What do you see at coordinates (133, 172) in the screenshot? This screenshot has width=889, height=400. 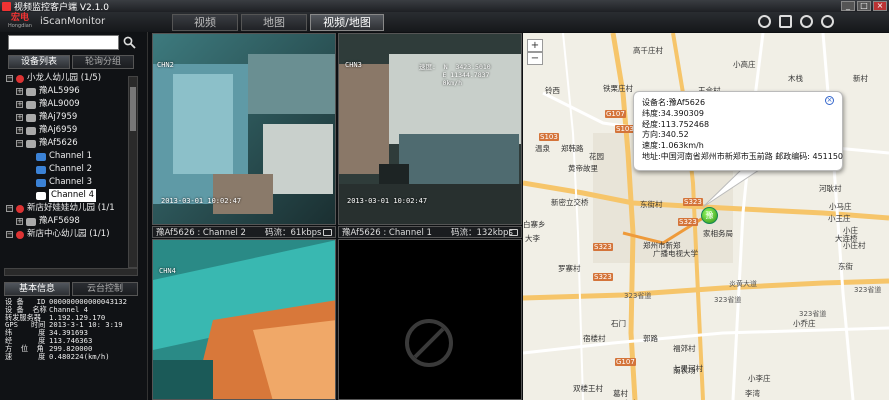 I see `tree-scrollbar` at bounding box center [133, 172].